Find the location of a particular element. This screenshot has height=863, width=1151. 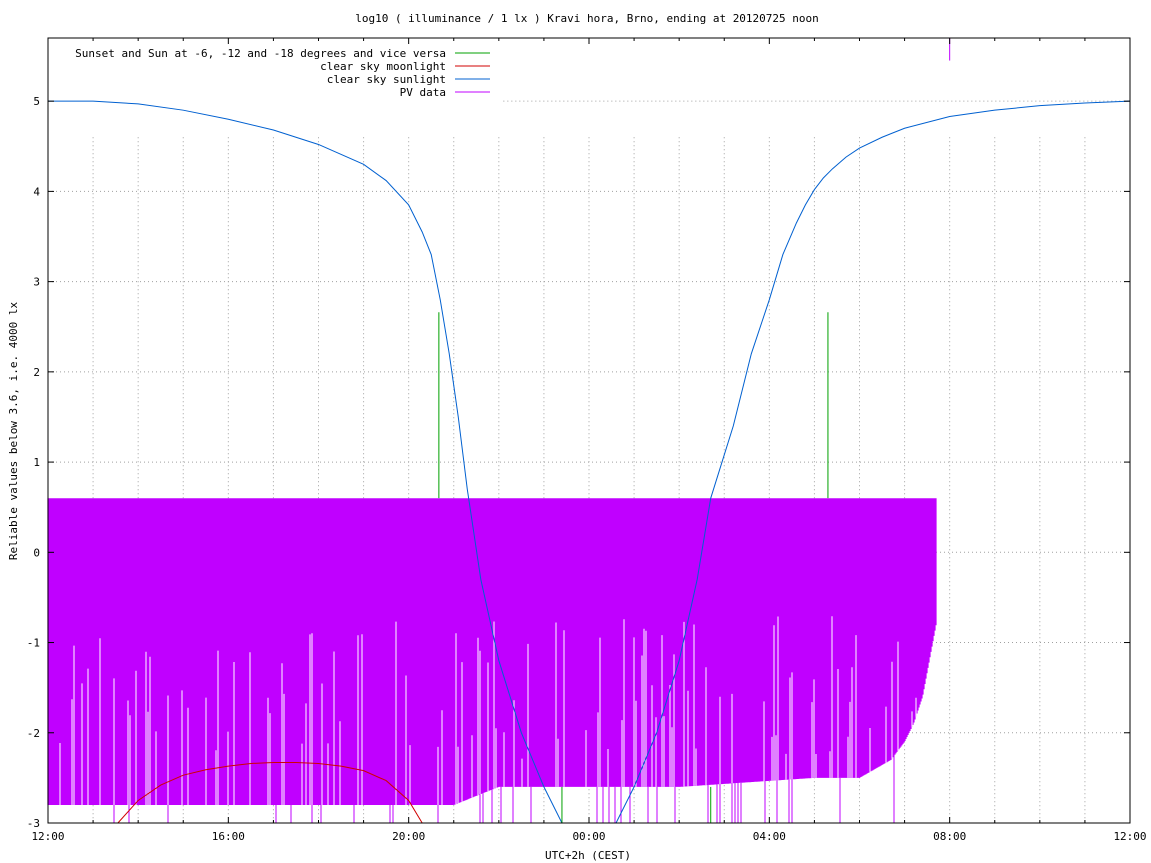

y-tick-label: 1 is located at coordinates (36, 462).